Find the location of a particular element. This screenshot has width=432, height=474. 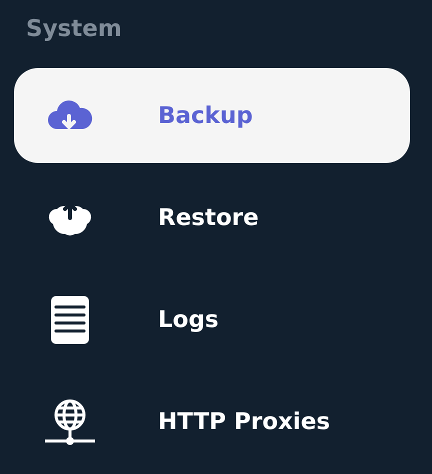

item-label: Restore is located at coordinates (208, 217).